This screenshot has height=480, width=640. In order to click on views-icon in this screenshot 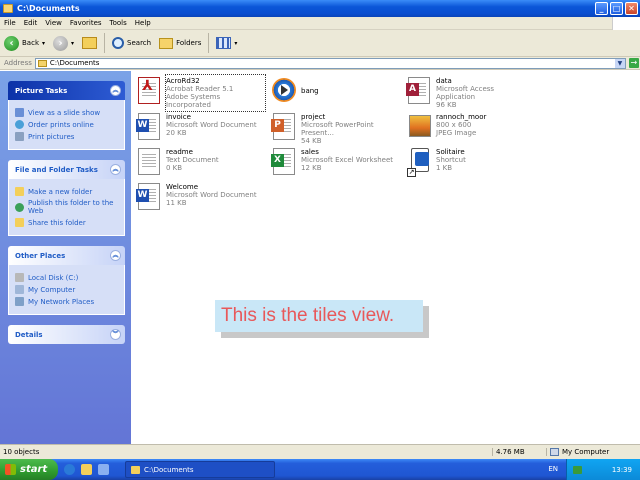, I will do `click(224, 43)`.